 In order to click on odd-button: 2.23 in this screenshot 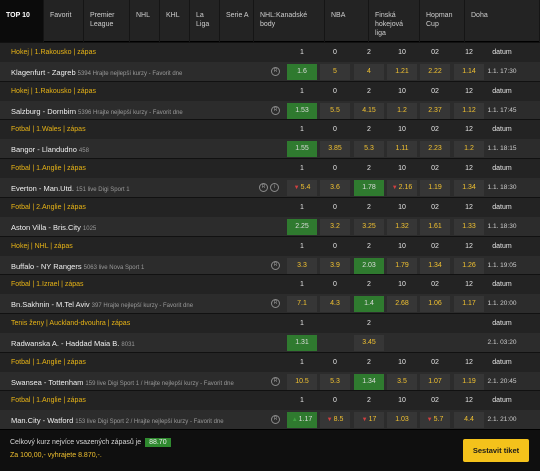, I will do `click(435, 149)`.